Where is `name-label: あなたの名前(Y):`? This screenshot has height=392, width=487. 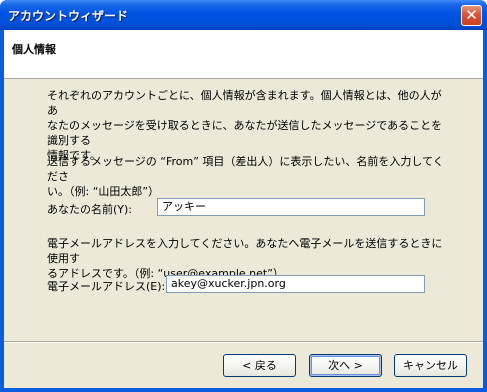 name-label: あなたの名前(Y): is located at coordinates (90, 209).